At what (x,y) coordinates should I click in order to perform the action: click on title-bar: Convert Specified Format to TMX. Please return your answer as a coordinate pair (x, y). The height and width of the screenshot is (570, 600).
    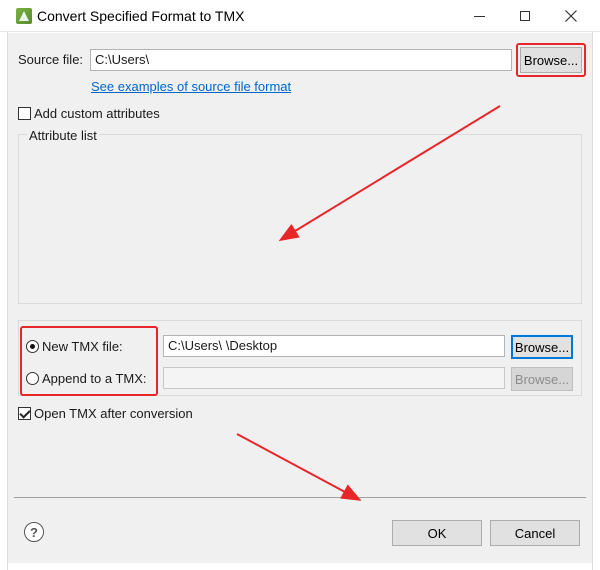
    Looking at the image, I should click on (300, 16).